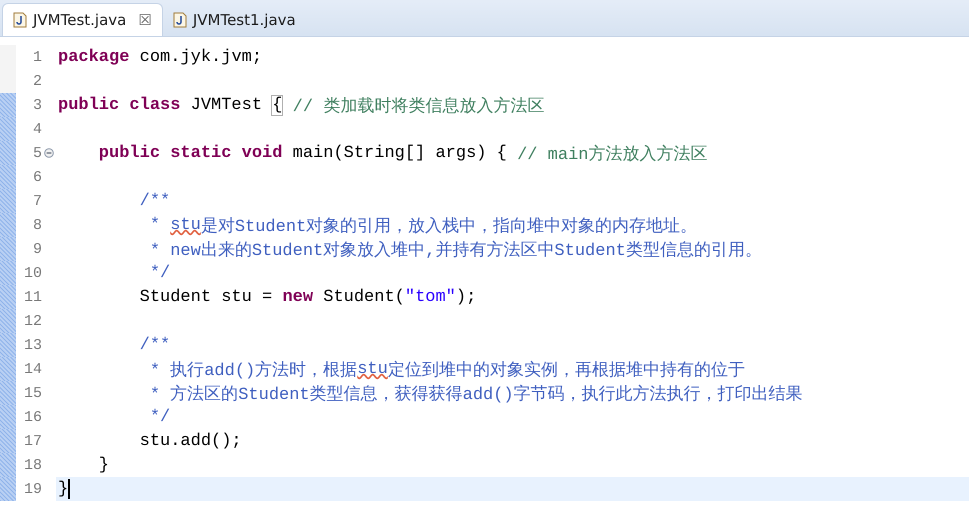 The image size is (969, 506). What do you see at coordinates (253, 370) in the screenshot?
I see `javadoc-comment: * 执行add()方法时，根据` at bounding box center [253, 370].